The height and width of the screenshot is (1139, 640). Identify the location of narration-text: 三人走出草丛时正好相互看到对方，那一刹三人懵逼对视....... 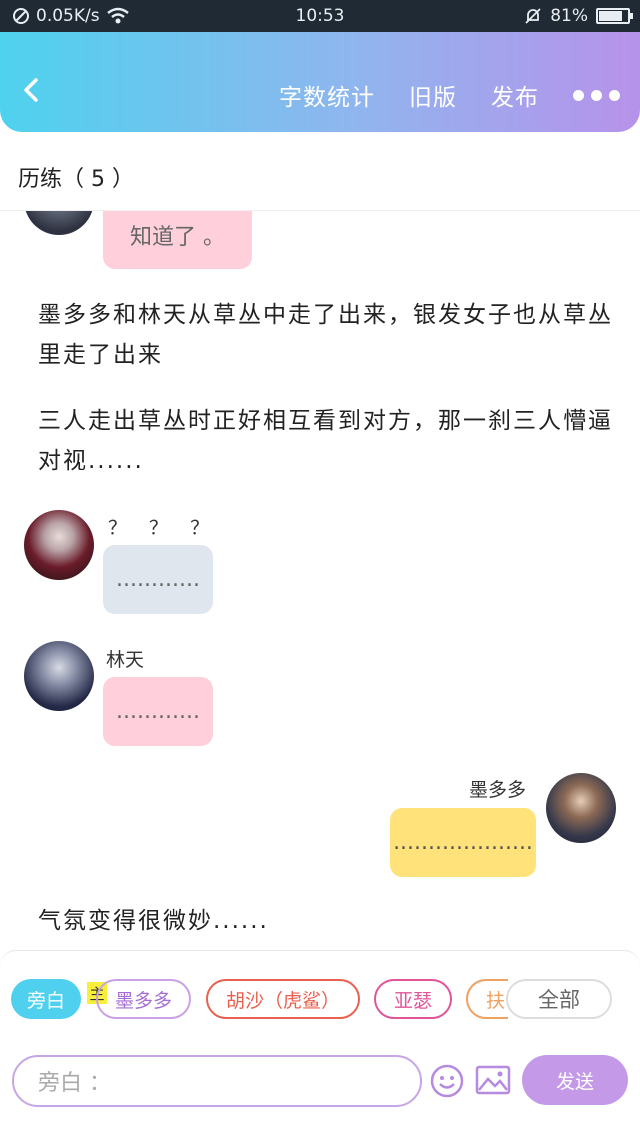
(325, 441).